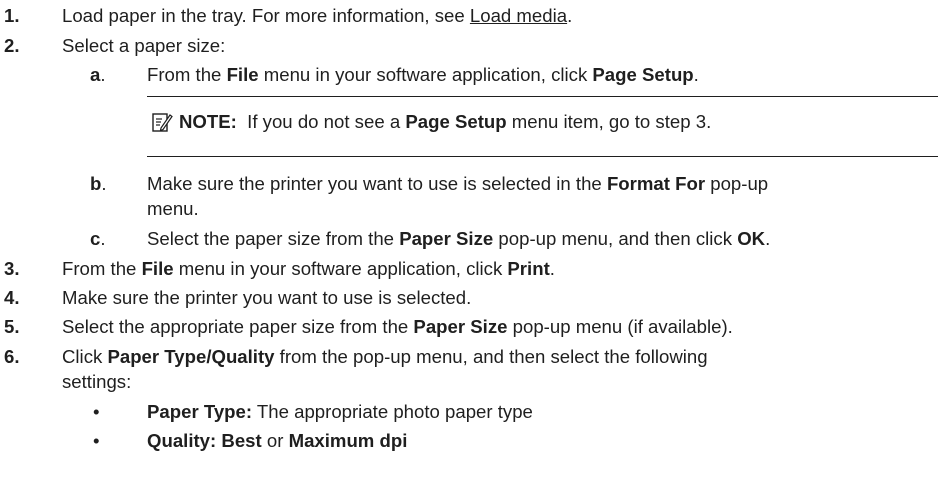 The height and width of the screenshot is (502, 938). Describe the element at coordinates (12, 15) in the screenshot. I see `step-number: 1.` at that location.